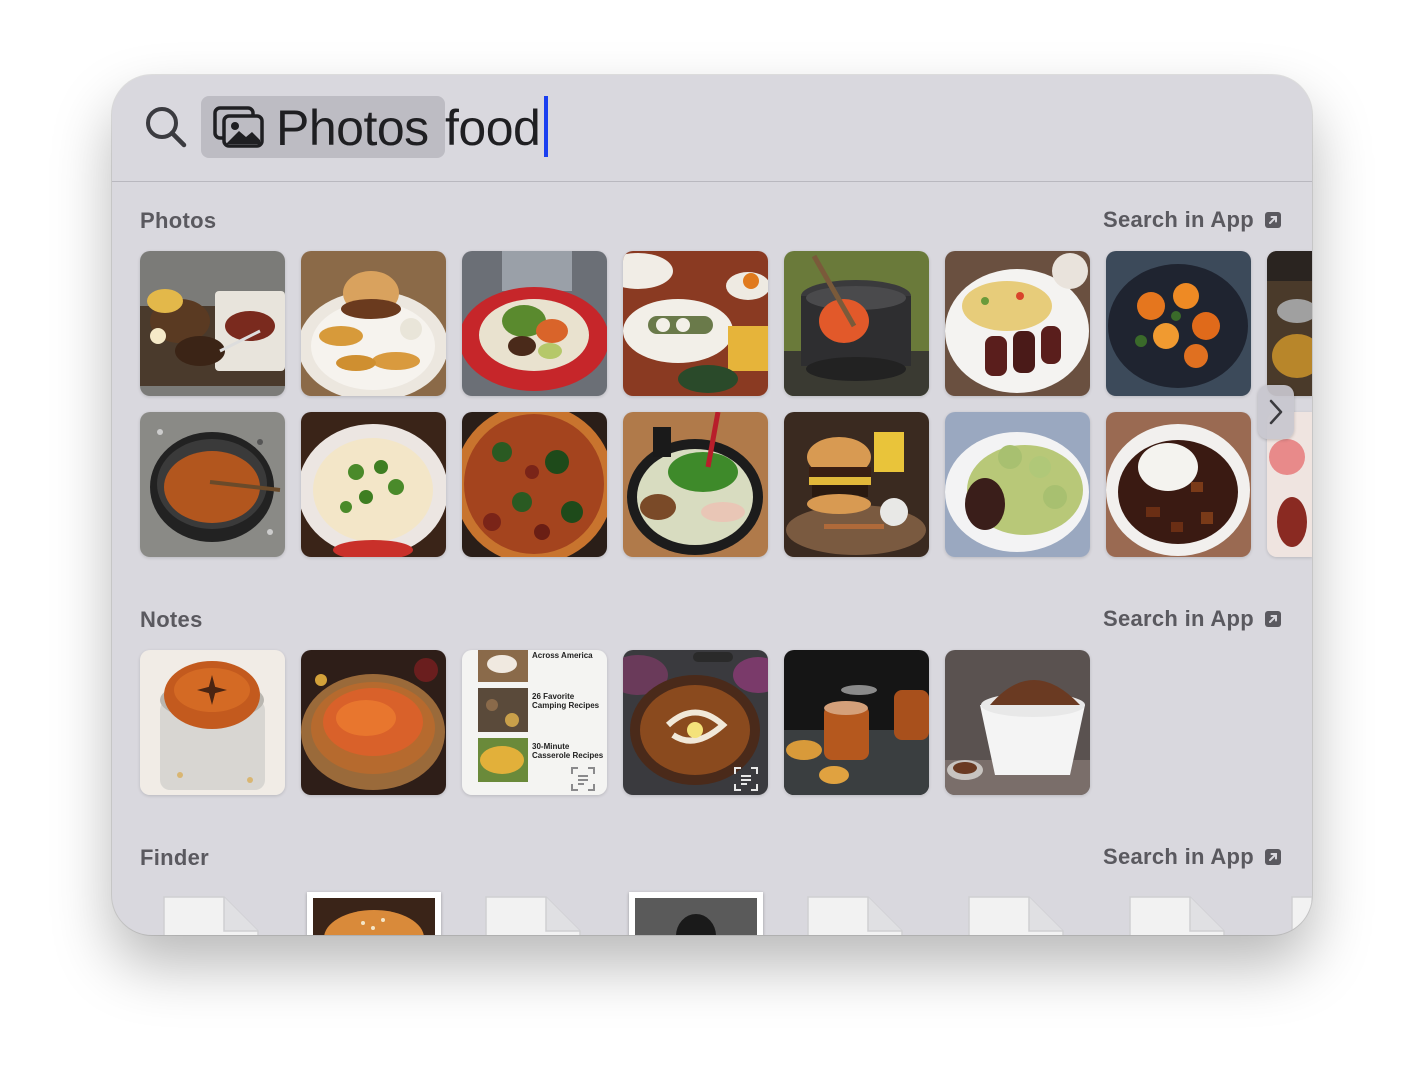  Describe the element at coordinates (712, 128) in the screenshot. I see `search-bar: Photos food` at that location.